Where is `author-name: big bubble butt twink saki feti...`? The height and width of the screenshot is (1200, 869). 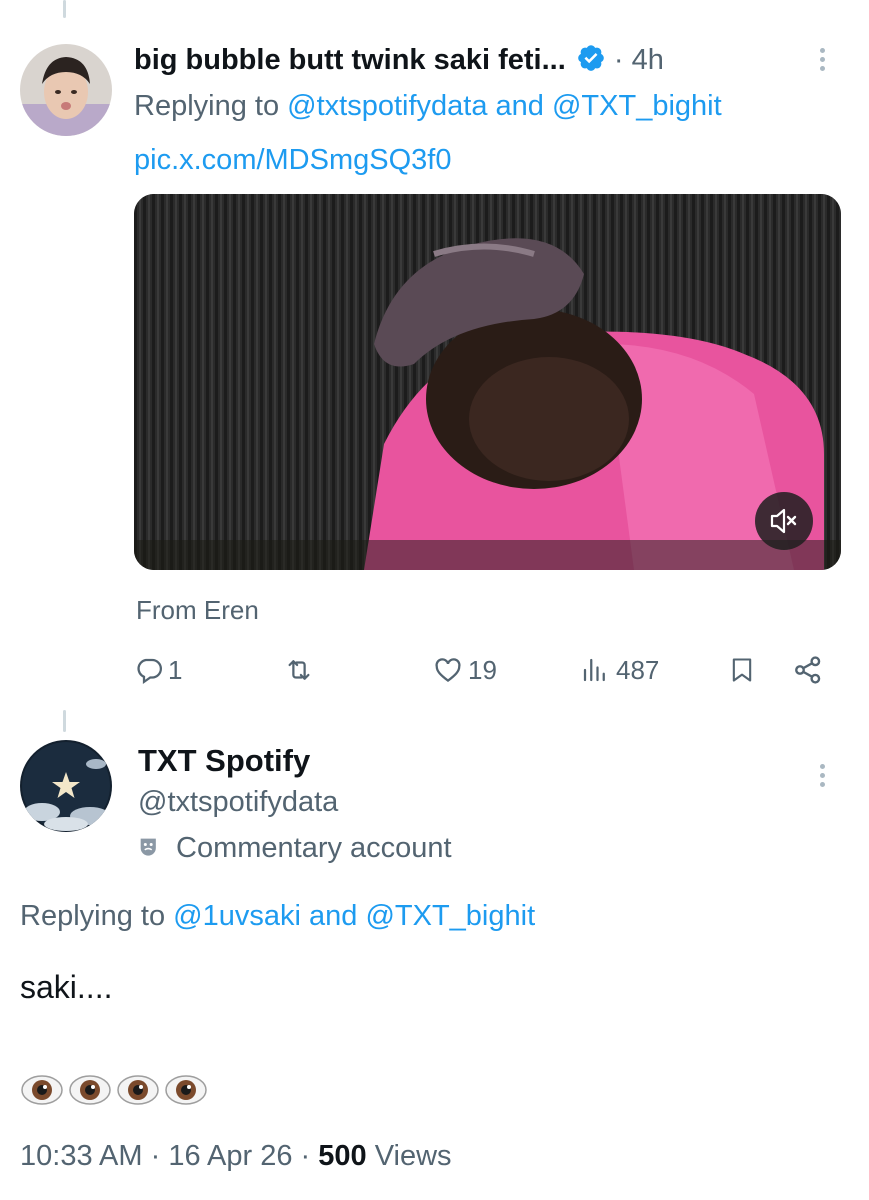
author-name: big bubble butt twink saki feti... is located at coordinates (350, 60).